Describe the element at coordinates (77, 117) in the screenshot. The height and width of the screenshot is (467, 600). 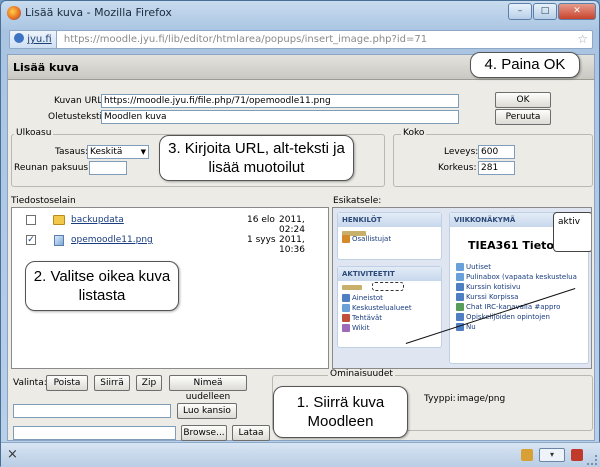
I see `alt-label: Oletusteksti:` at that location.